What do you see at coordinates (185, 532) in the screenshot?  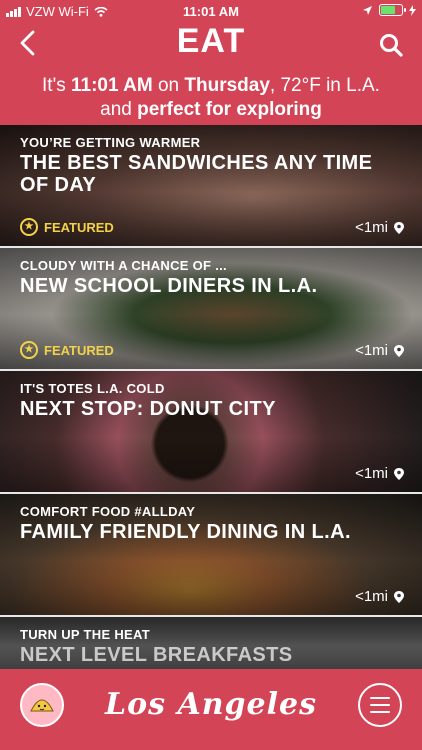 I see `card-headline: FAMILY FRIENDLY DINING IN L.A.` at bounding box center [185, 532].